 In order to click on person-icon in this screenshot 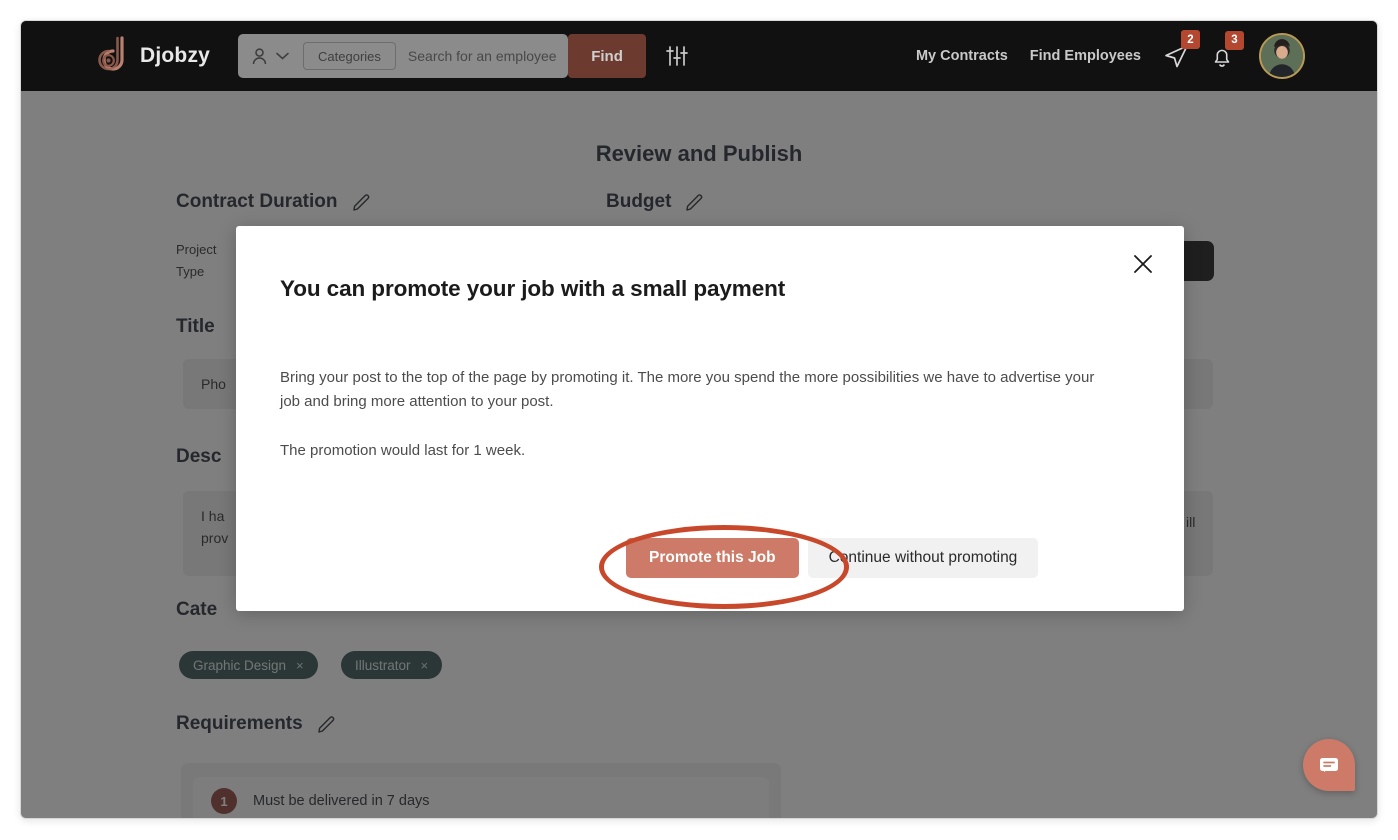, I will do `click(259, 56)`.